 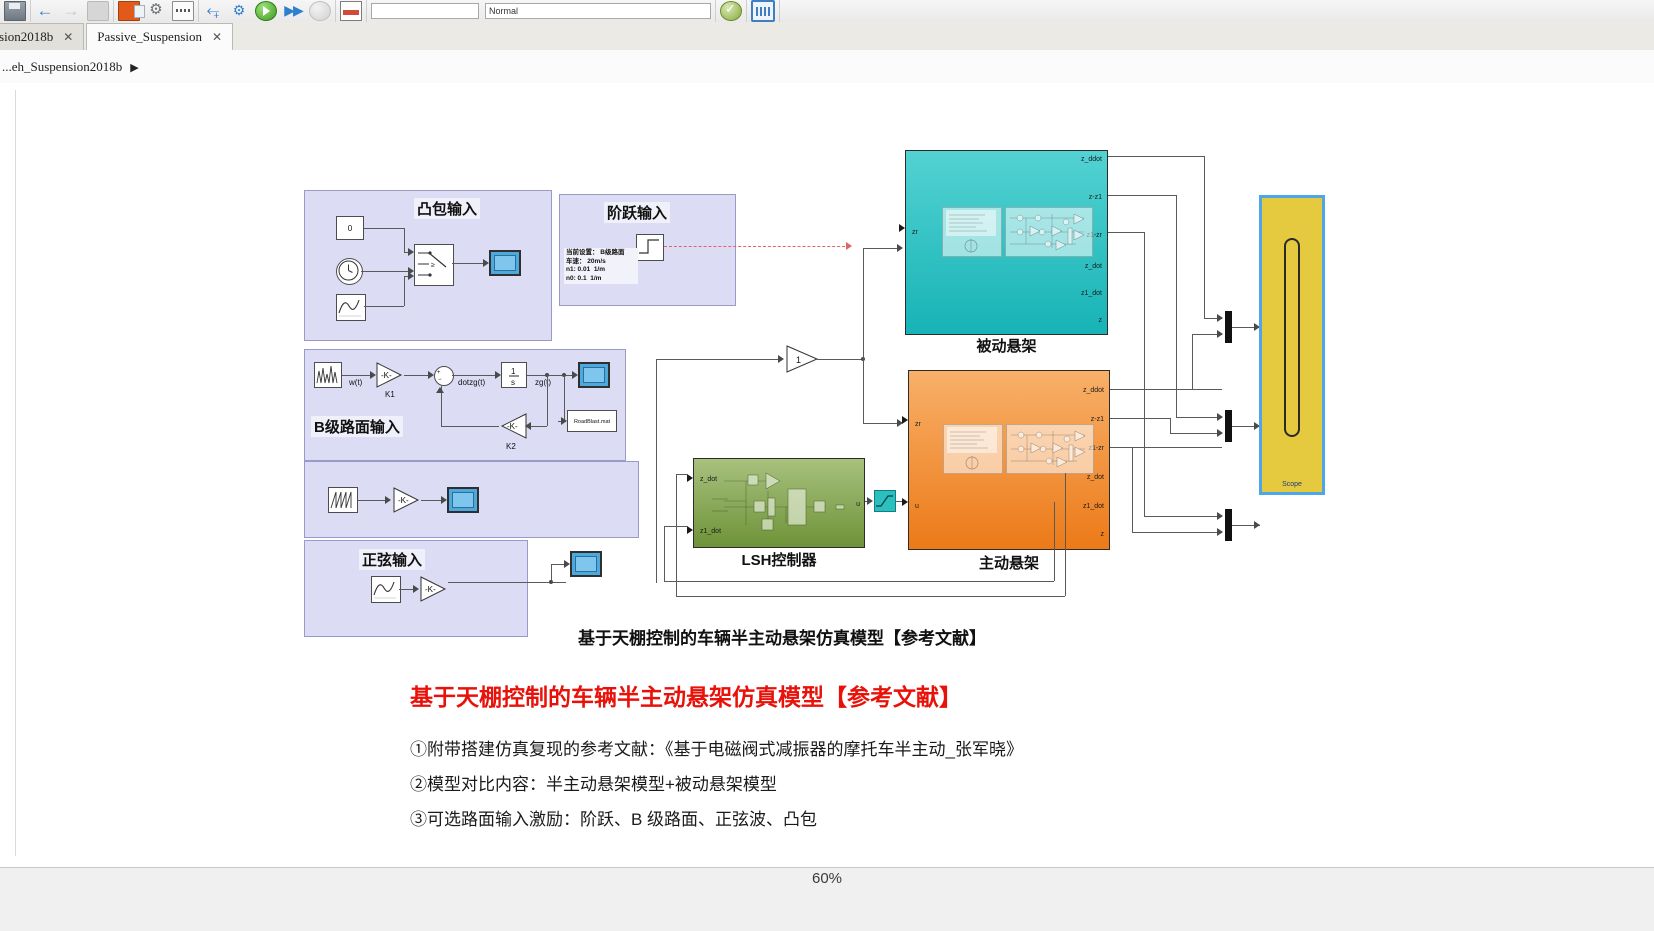 I want to click on controller-preview, so click(x=778, y=501).